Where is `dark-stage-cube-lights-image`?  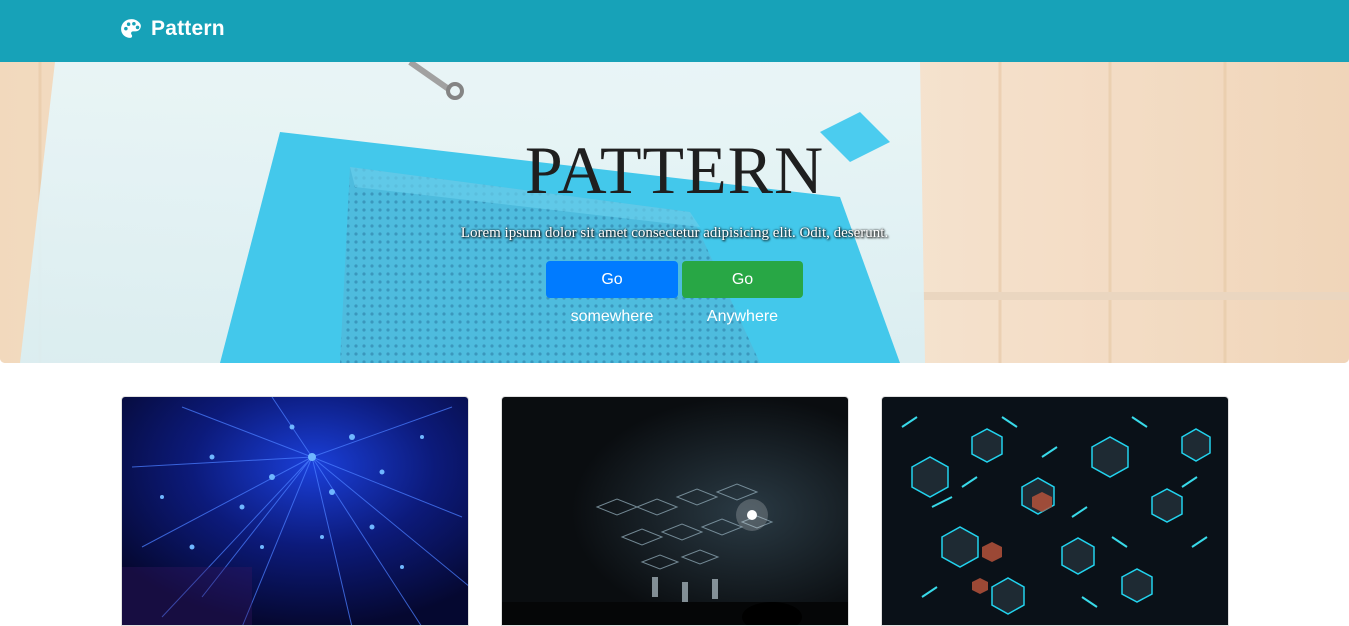
dark-stage-cube-lights-image is located at coordinates (675, 511).